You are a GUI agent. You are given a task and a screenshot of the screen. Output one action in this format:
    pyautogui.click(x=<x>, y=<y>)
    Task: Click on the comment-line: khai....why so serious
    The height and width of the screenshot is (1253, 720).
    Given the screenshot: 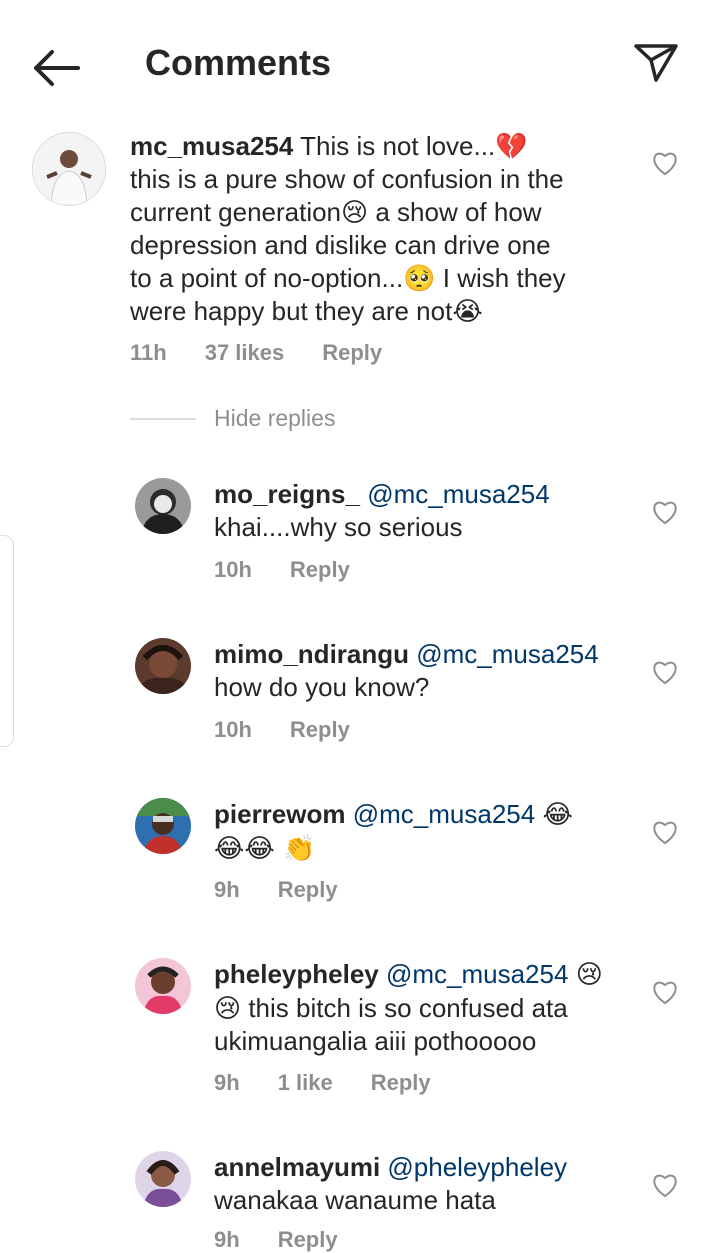 What is the action you would take?
    pyautogui.click(x=338, y=527)
    